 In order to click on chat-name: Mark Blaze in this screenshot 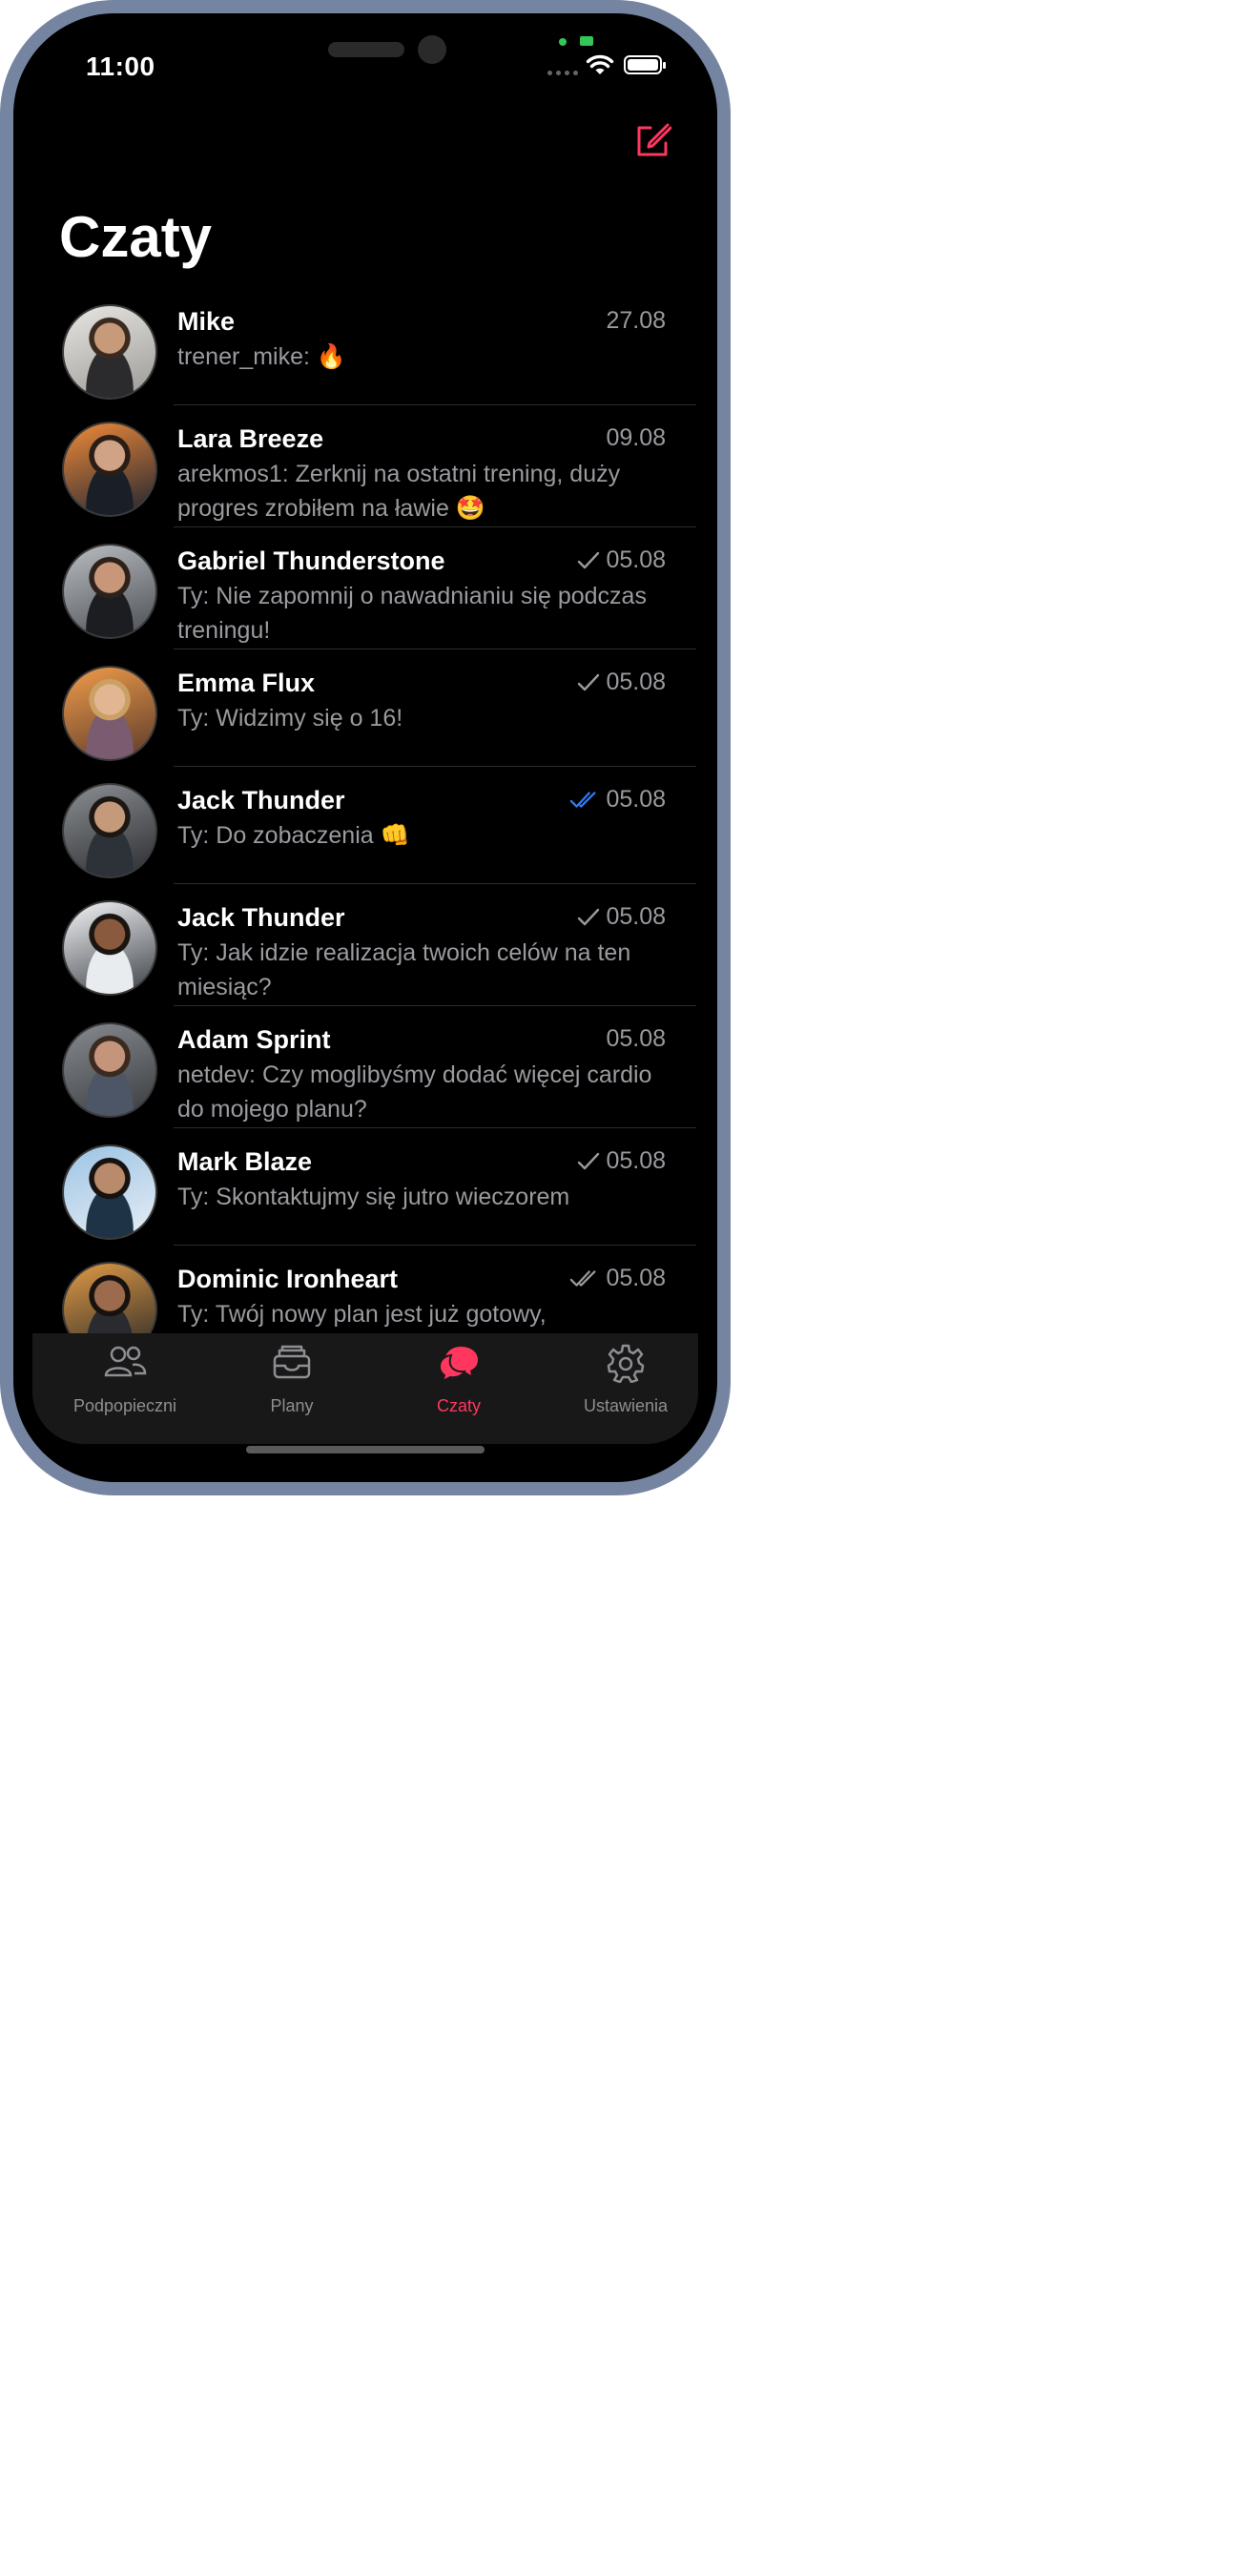, I will do `click(245, 1161)`.